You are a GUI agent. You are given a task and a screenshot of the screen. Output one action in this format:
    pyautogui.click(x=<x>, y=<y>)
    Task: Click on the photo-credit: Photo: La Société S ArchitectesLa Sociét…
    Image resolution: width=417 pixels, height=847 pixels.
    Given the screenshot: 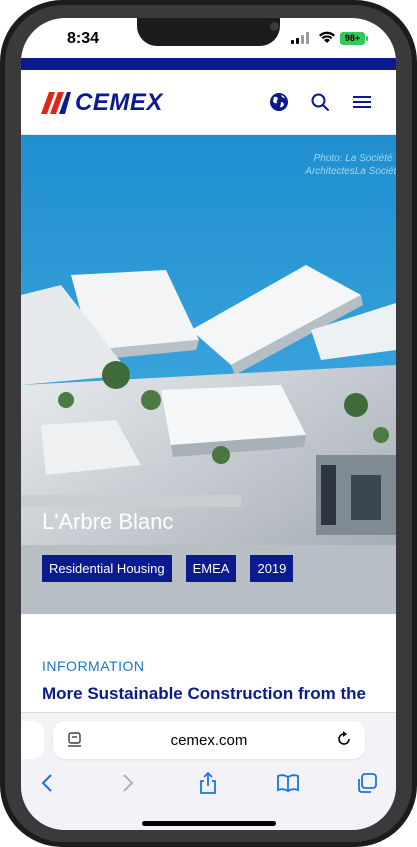 What is the action you would take?
    pyautogui.click(x=339, y=165)
    